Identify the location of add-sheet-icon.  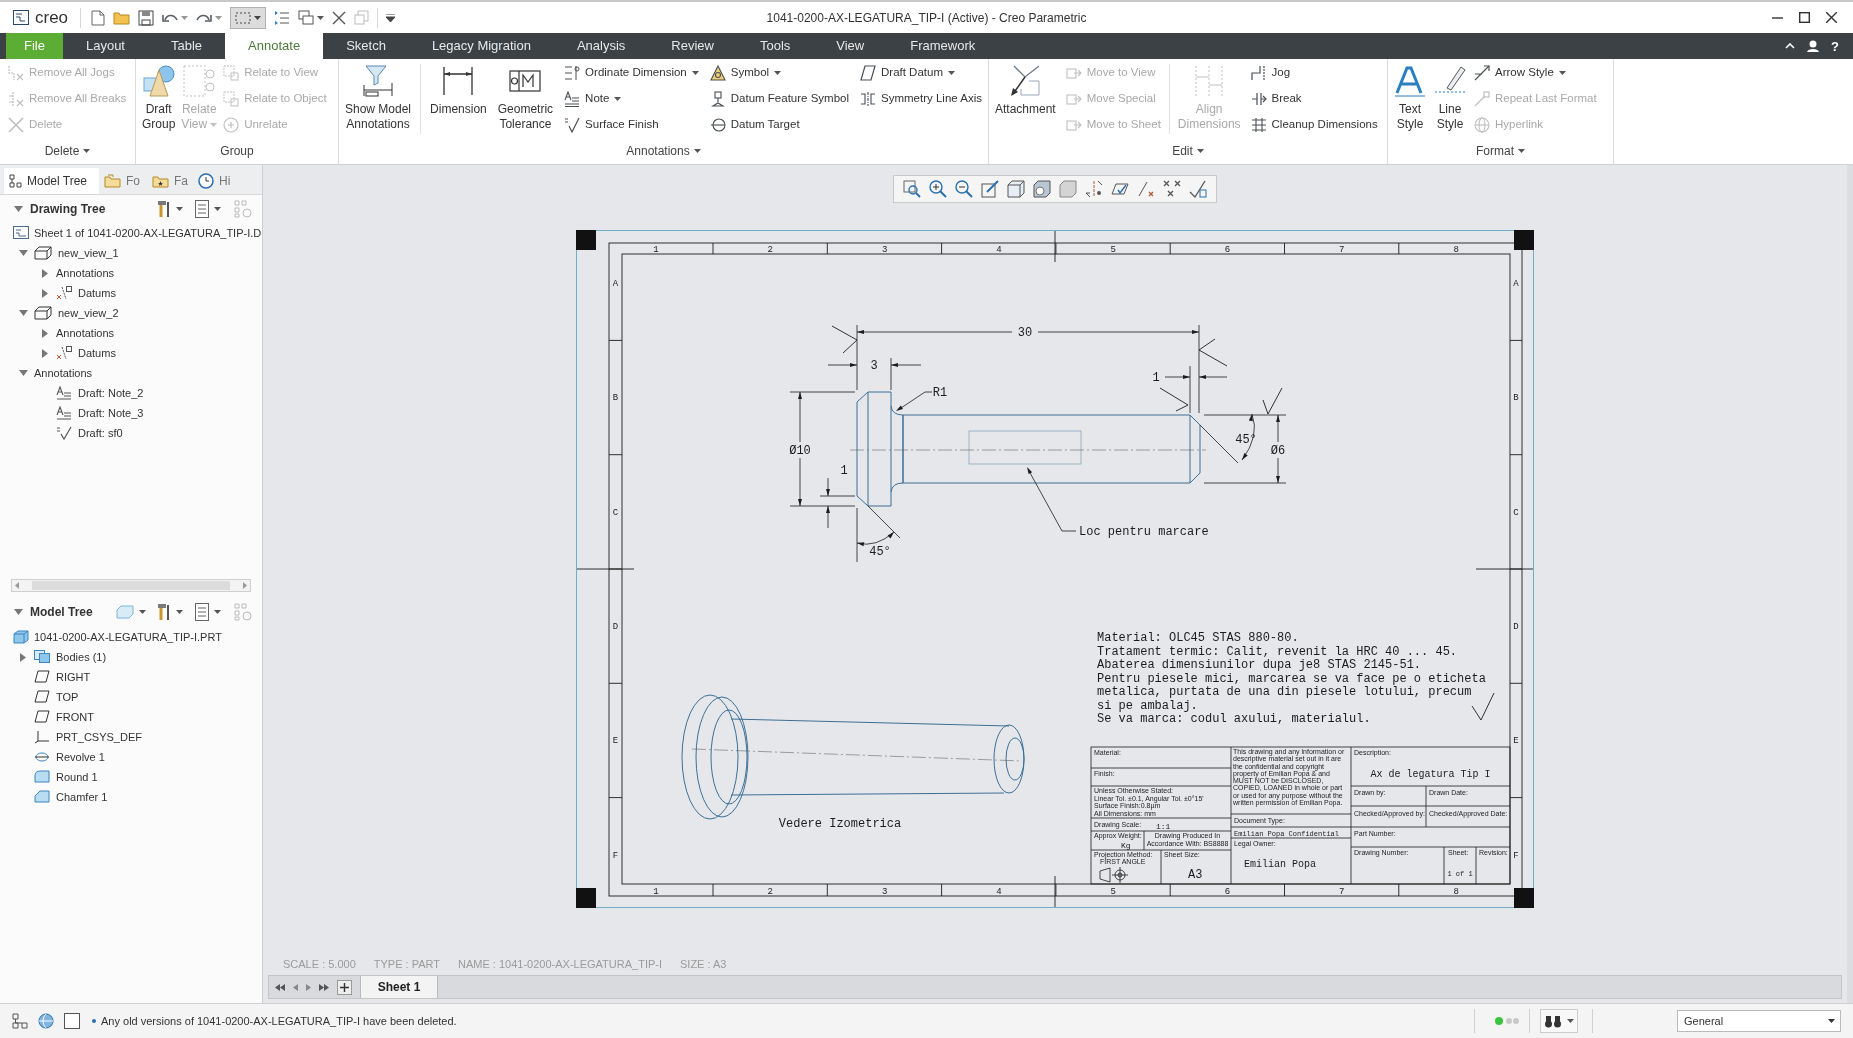
(344, 987).